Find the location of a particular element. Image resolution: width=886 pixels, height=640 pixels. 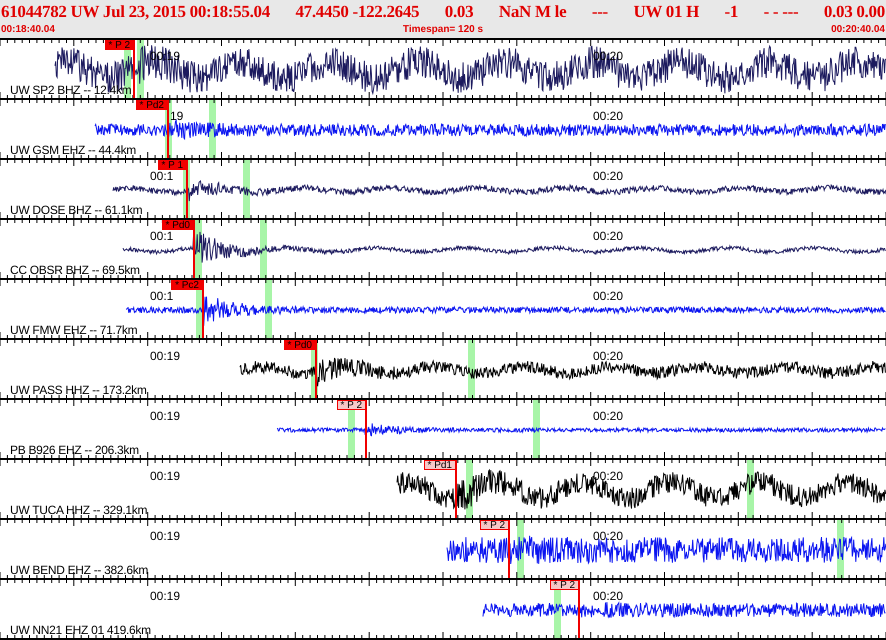

phase-pick-tag: * Pd2 is located at coordinates (152, 105).